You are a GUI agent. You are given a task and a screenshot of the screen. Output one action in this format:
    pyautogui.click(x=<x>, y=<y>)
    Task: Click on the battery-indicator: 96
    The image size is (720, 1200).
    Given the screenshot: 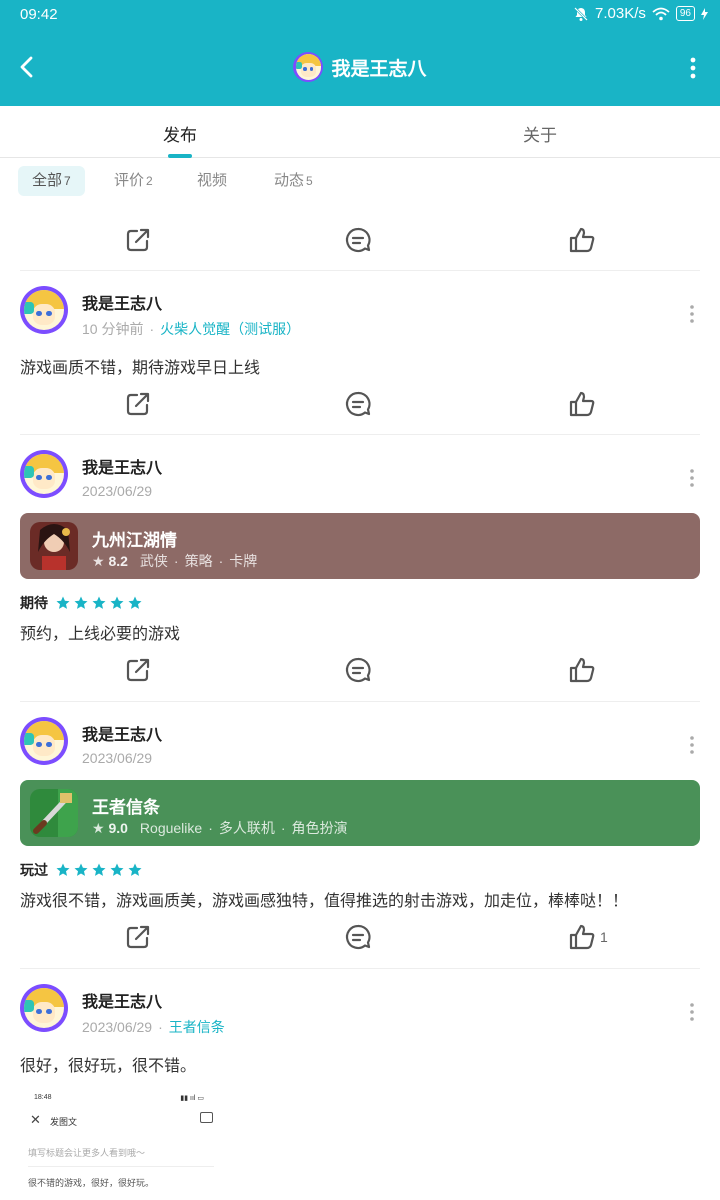 What is the action you would take?
    pyautogui.click(x=685, y=13)
    